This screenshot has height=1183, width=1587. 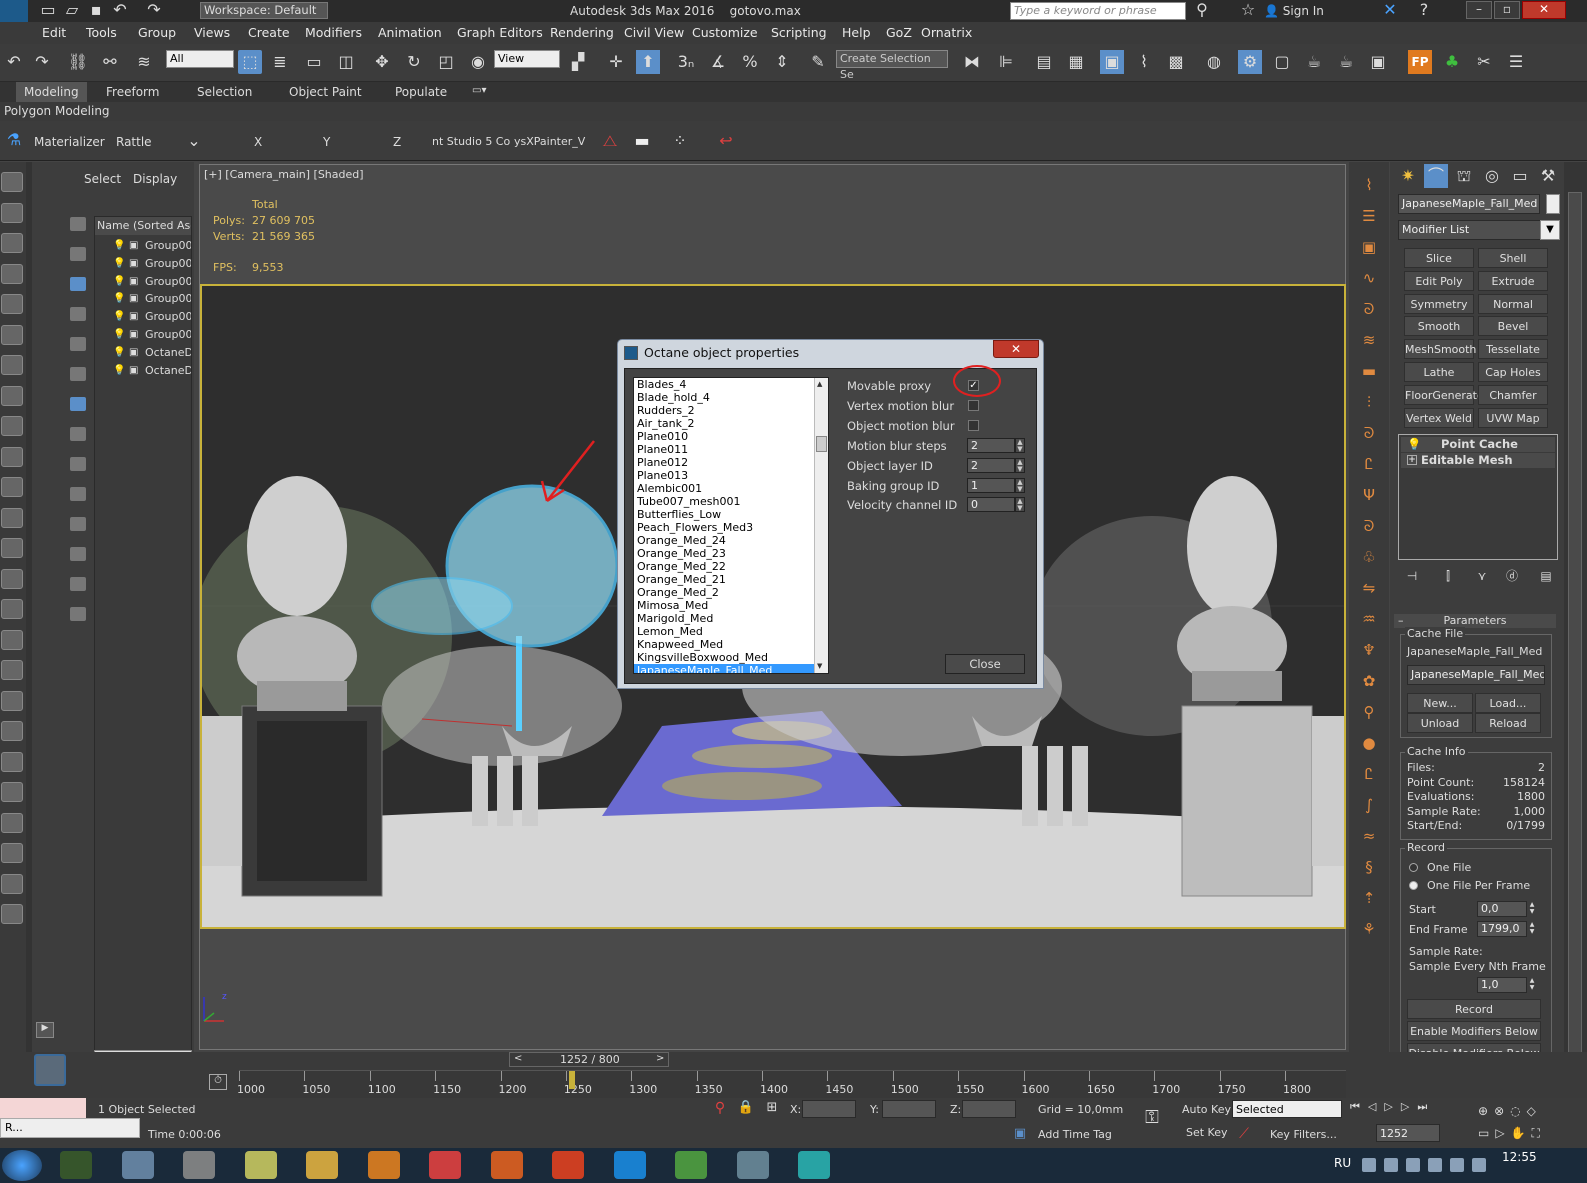 I want to click on menu-civil-view: Civil View, so click(x=654, y=32).